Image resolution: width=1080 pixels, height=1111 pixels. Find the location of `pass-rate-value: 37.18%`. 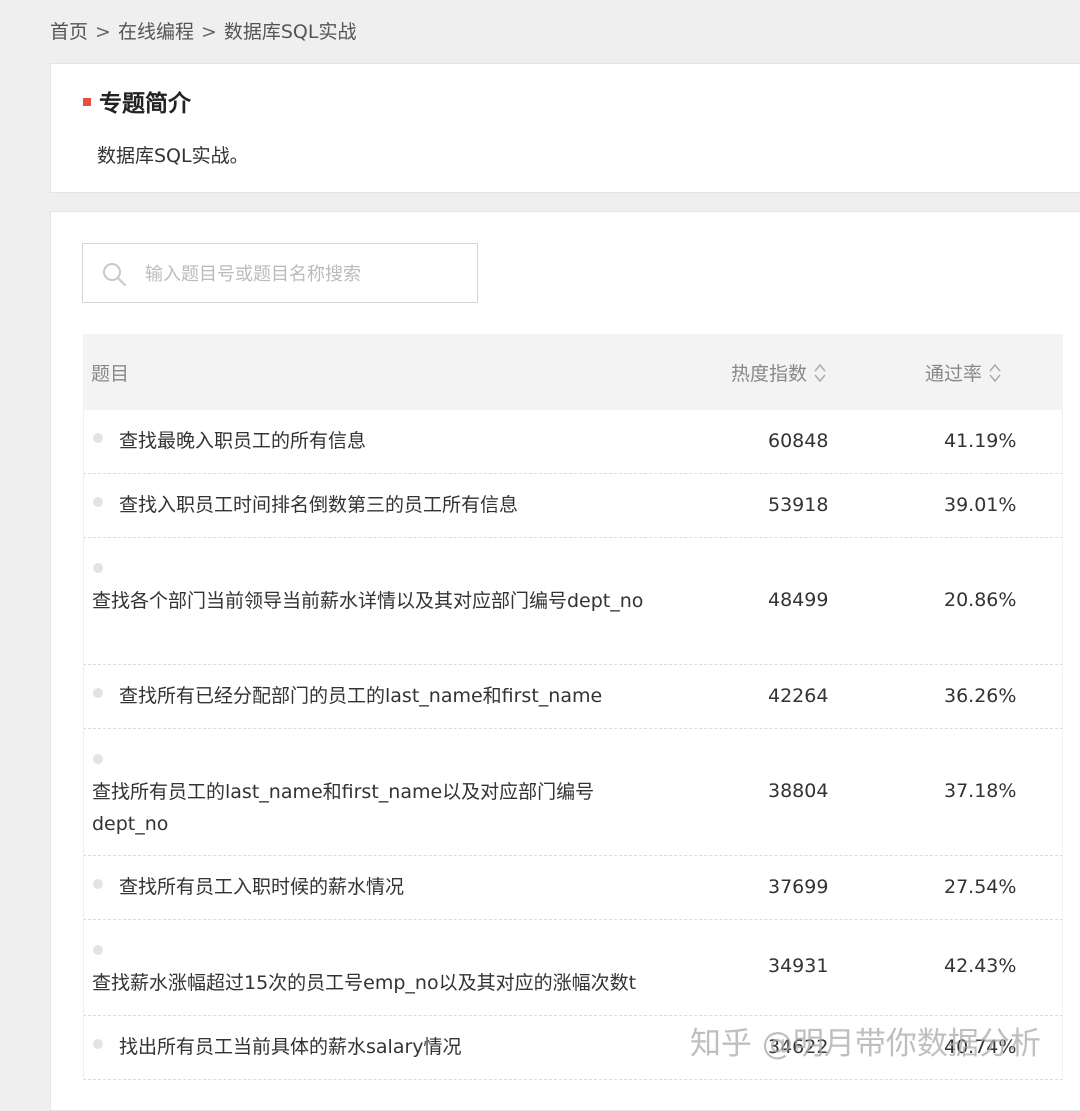

pass-rate-value: 37.18% is located at coordinates (980, 791).